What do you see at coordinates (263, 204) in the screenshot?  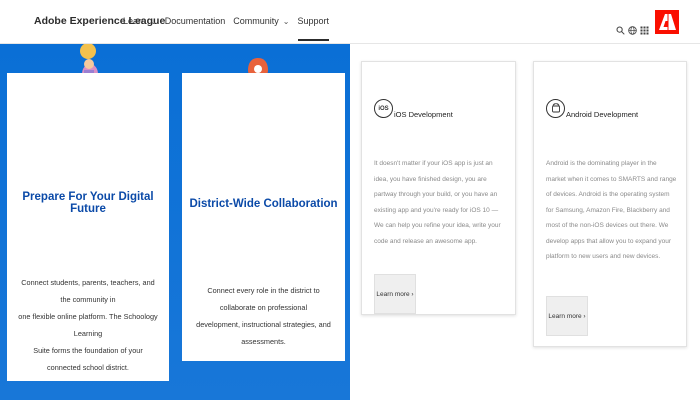 I see `card-title: District-Wide Collaboration` at bounding box center [263, 204].